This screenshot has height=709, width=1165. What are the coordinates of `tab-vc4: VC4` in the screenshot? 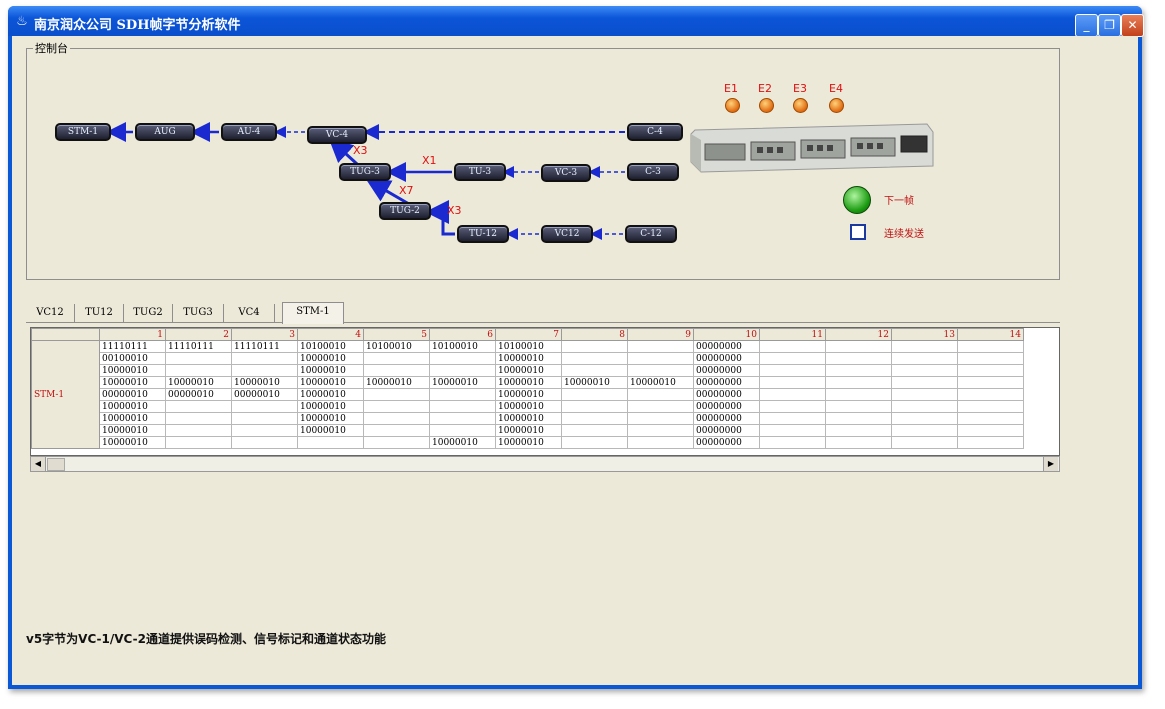 It's located at (249, 313).